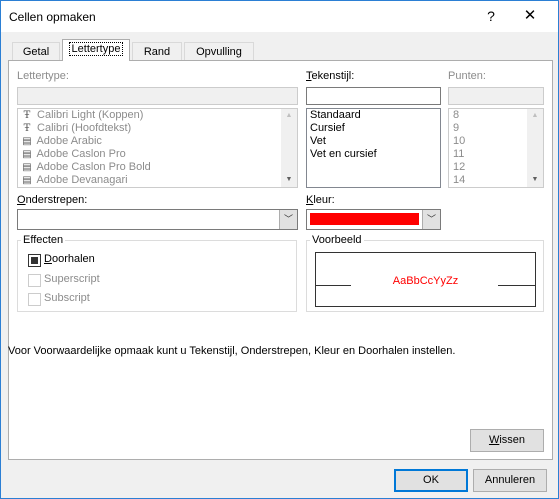  I want to click on checkbox-label: Subscript, so click(67, 298).